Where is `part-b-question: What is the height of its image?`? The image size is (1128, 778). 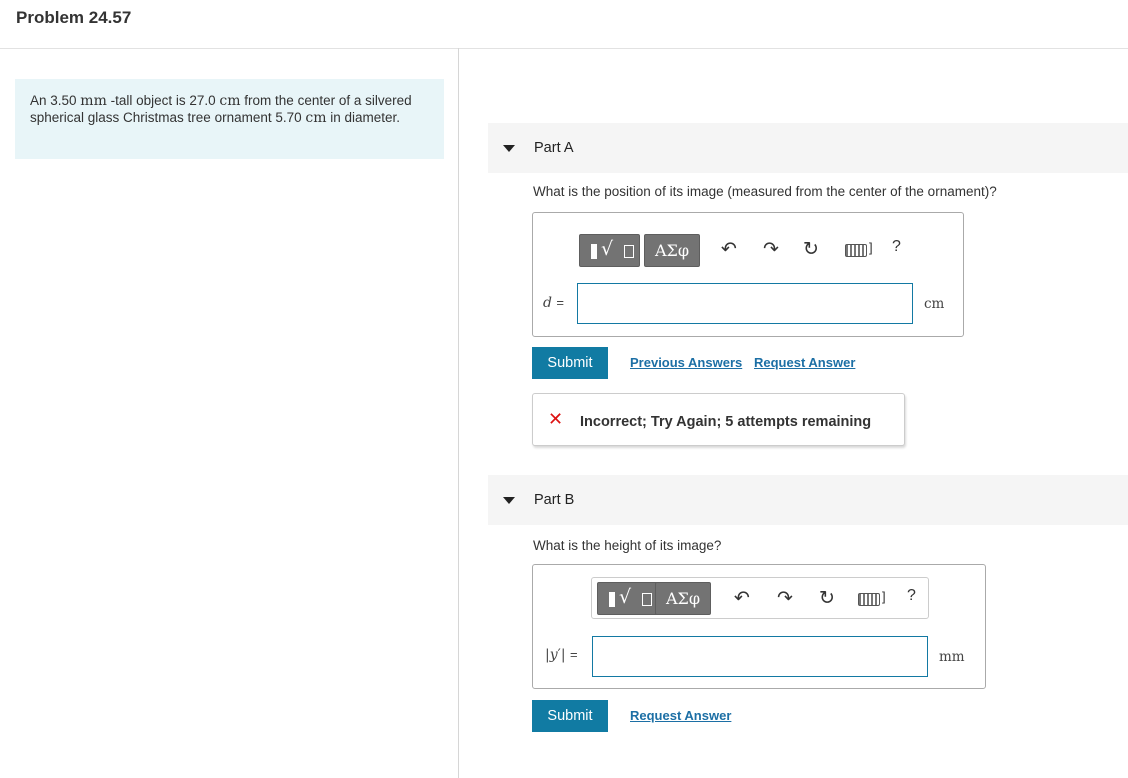 part-b-question: What is the height of its image? is located at coordinates (627, 545).